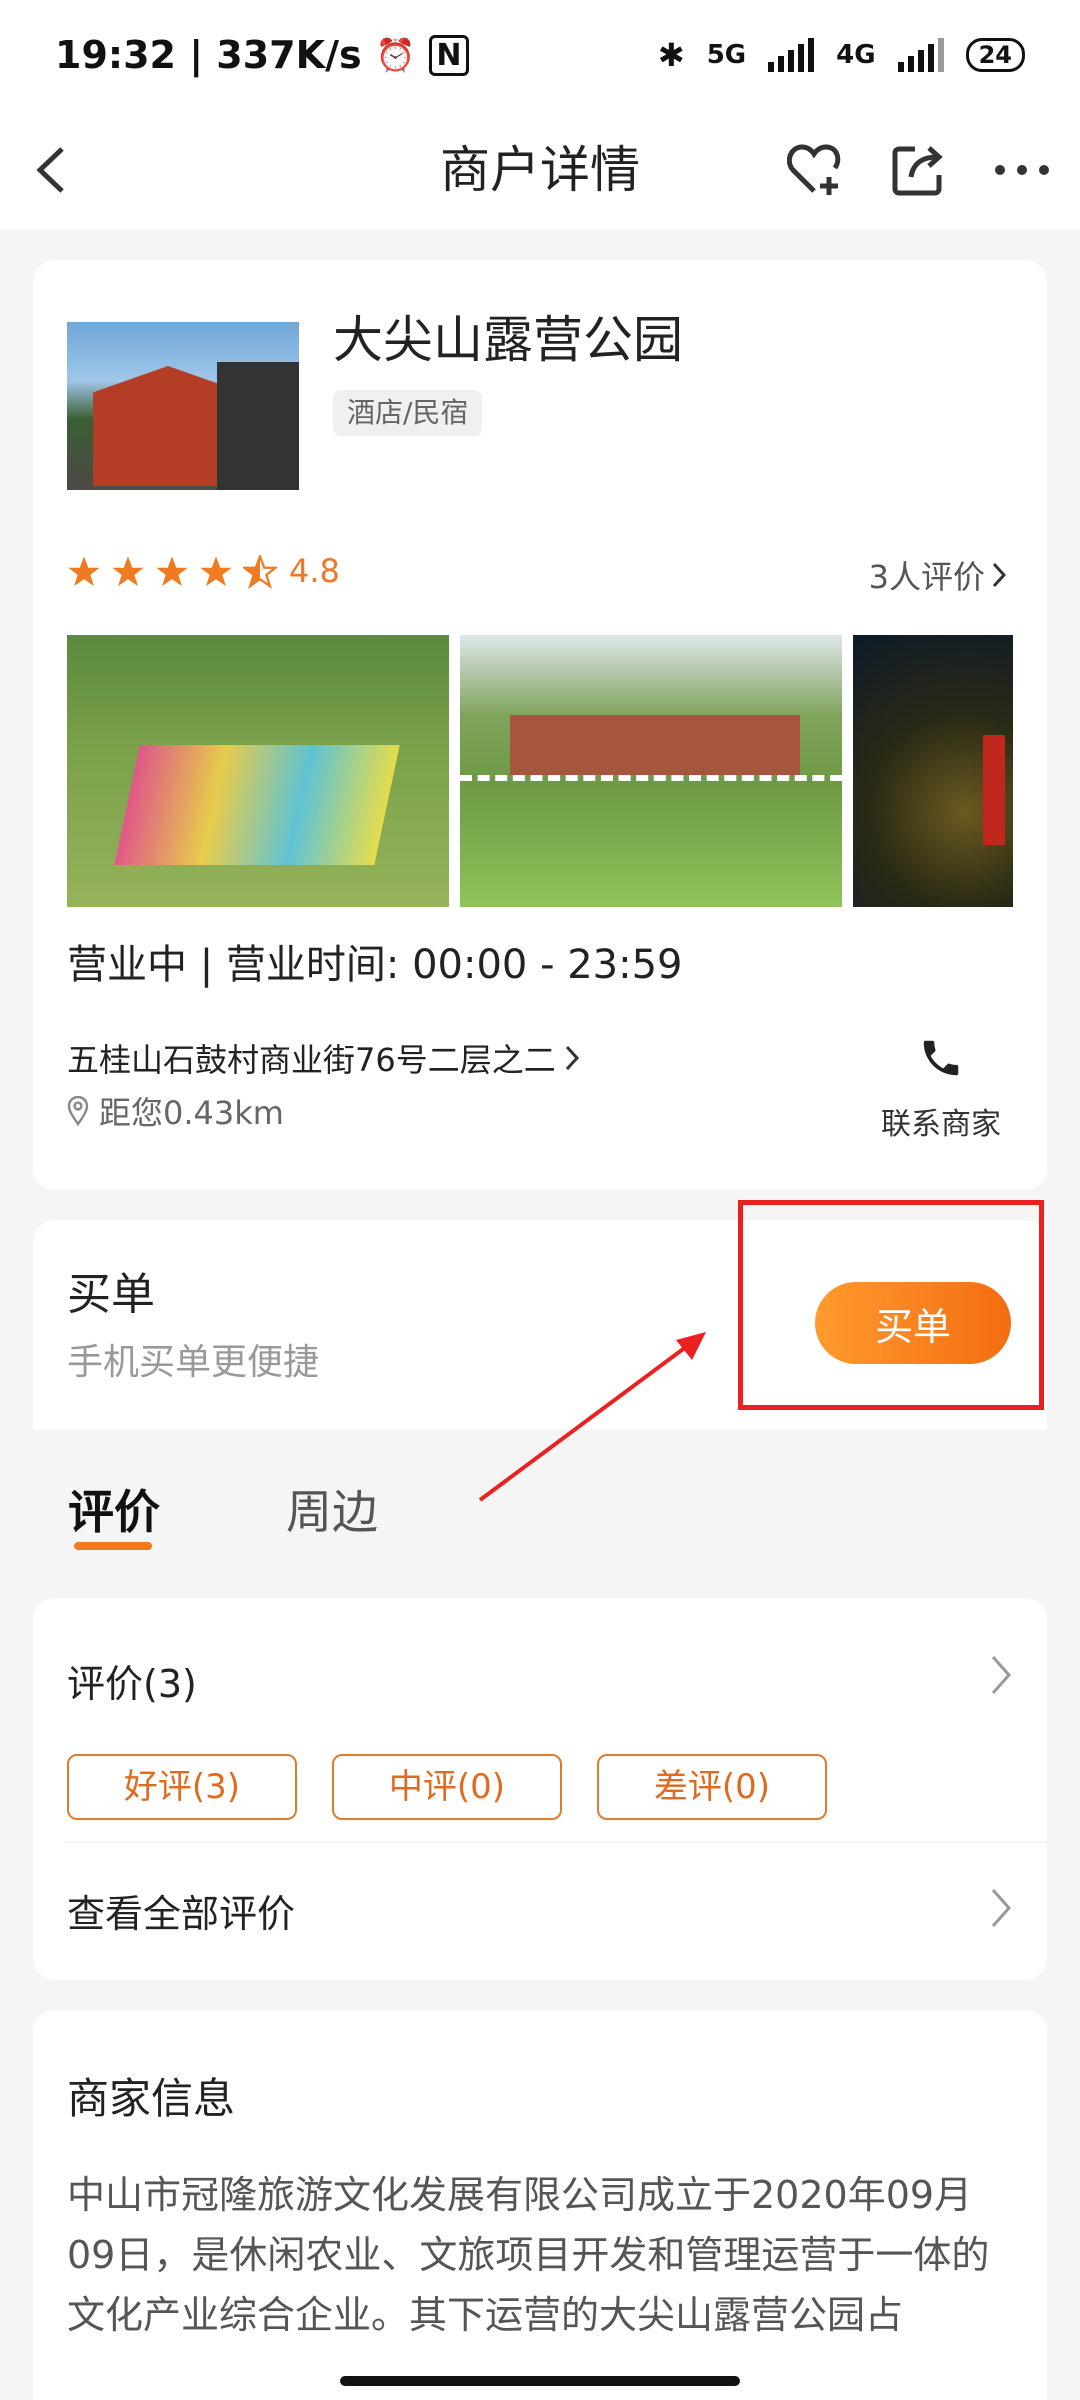  I want to click on reviews-count-link: 3人评价, so click(938, 575).